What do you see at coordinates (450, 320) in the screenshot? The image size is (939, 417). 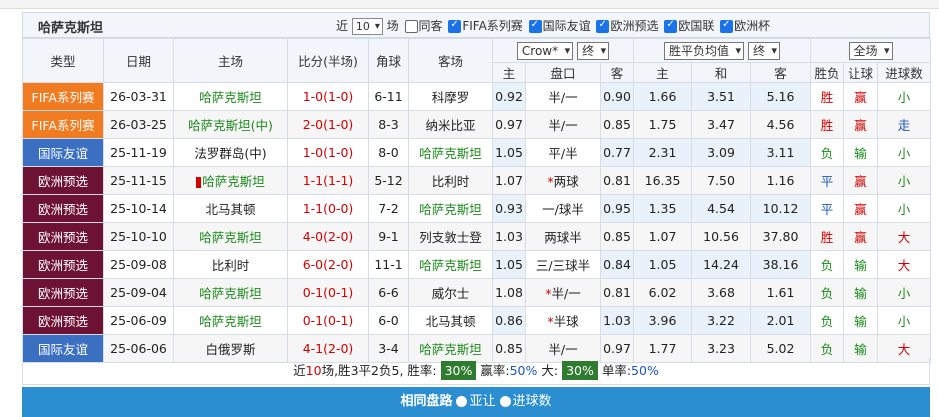 I see `away-team: 北马其顿` at bounding box center [450, 320].